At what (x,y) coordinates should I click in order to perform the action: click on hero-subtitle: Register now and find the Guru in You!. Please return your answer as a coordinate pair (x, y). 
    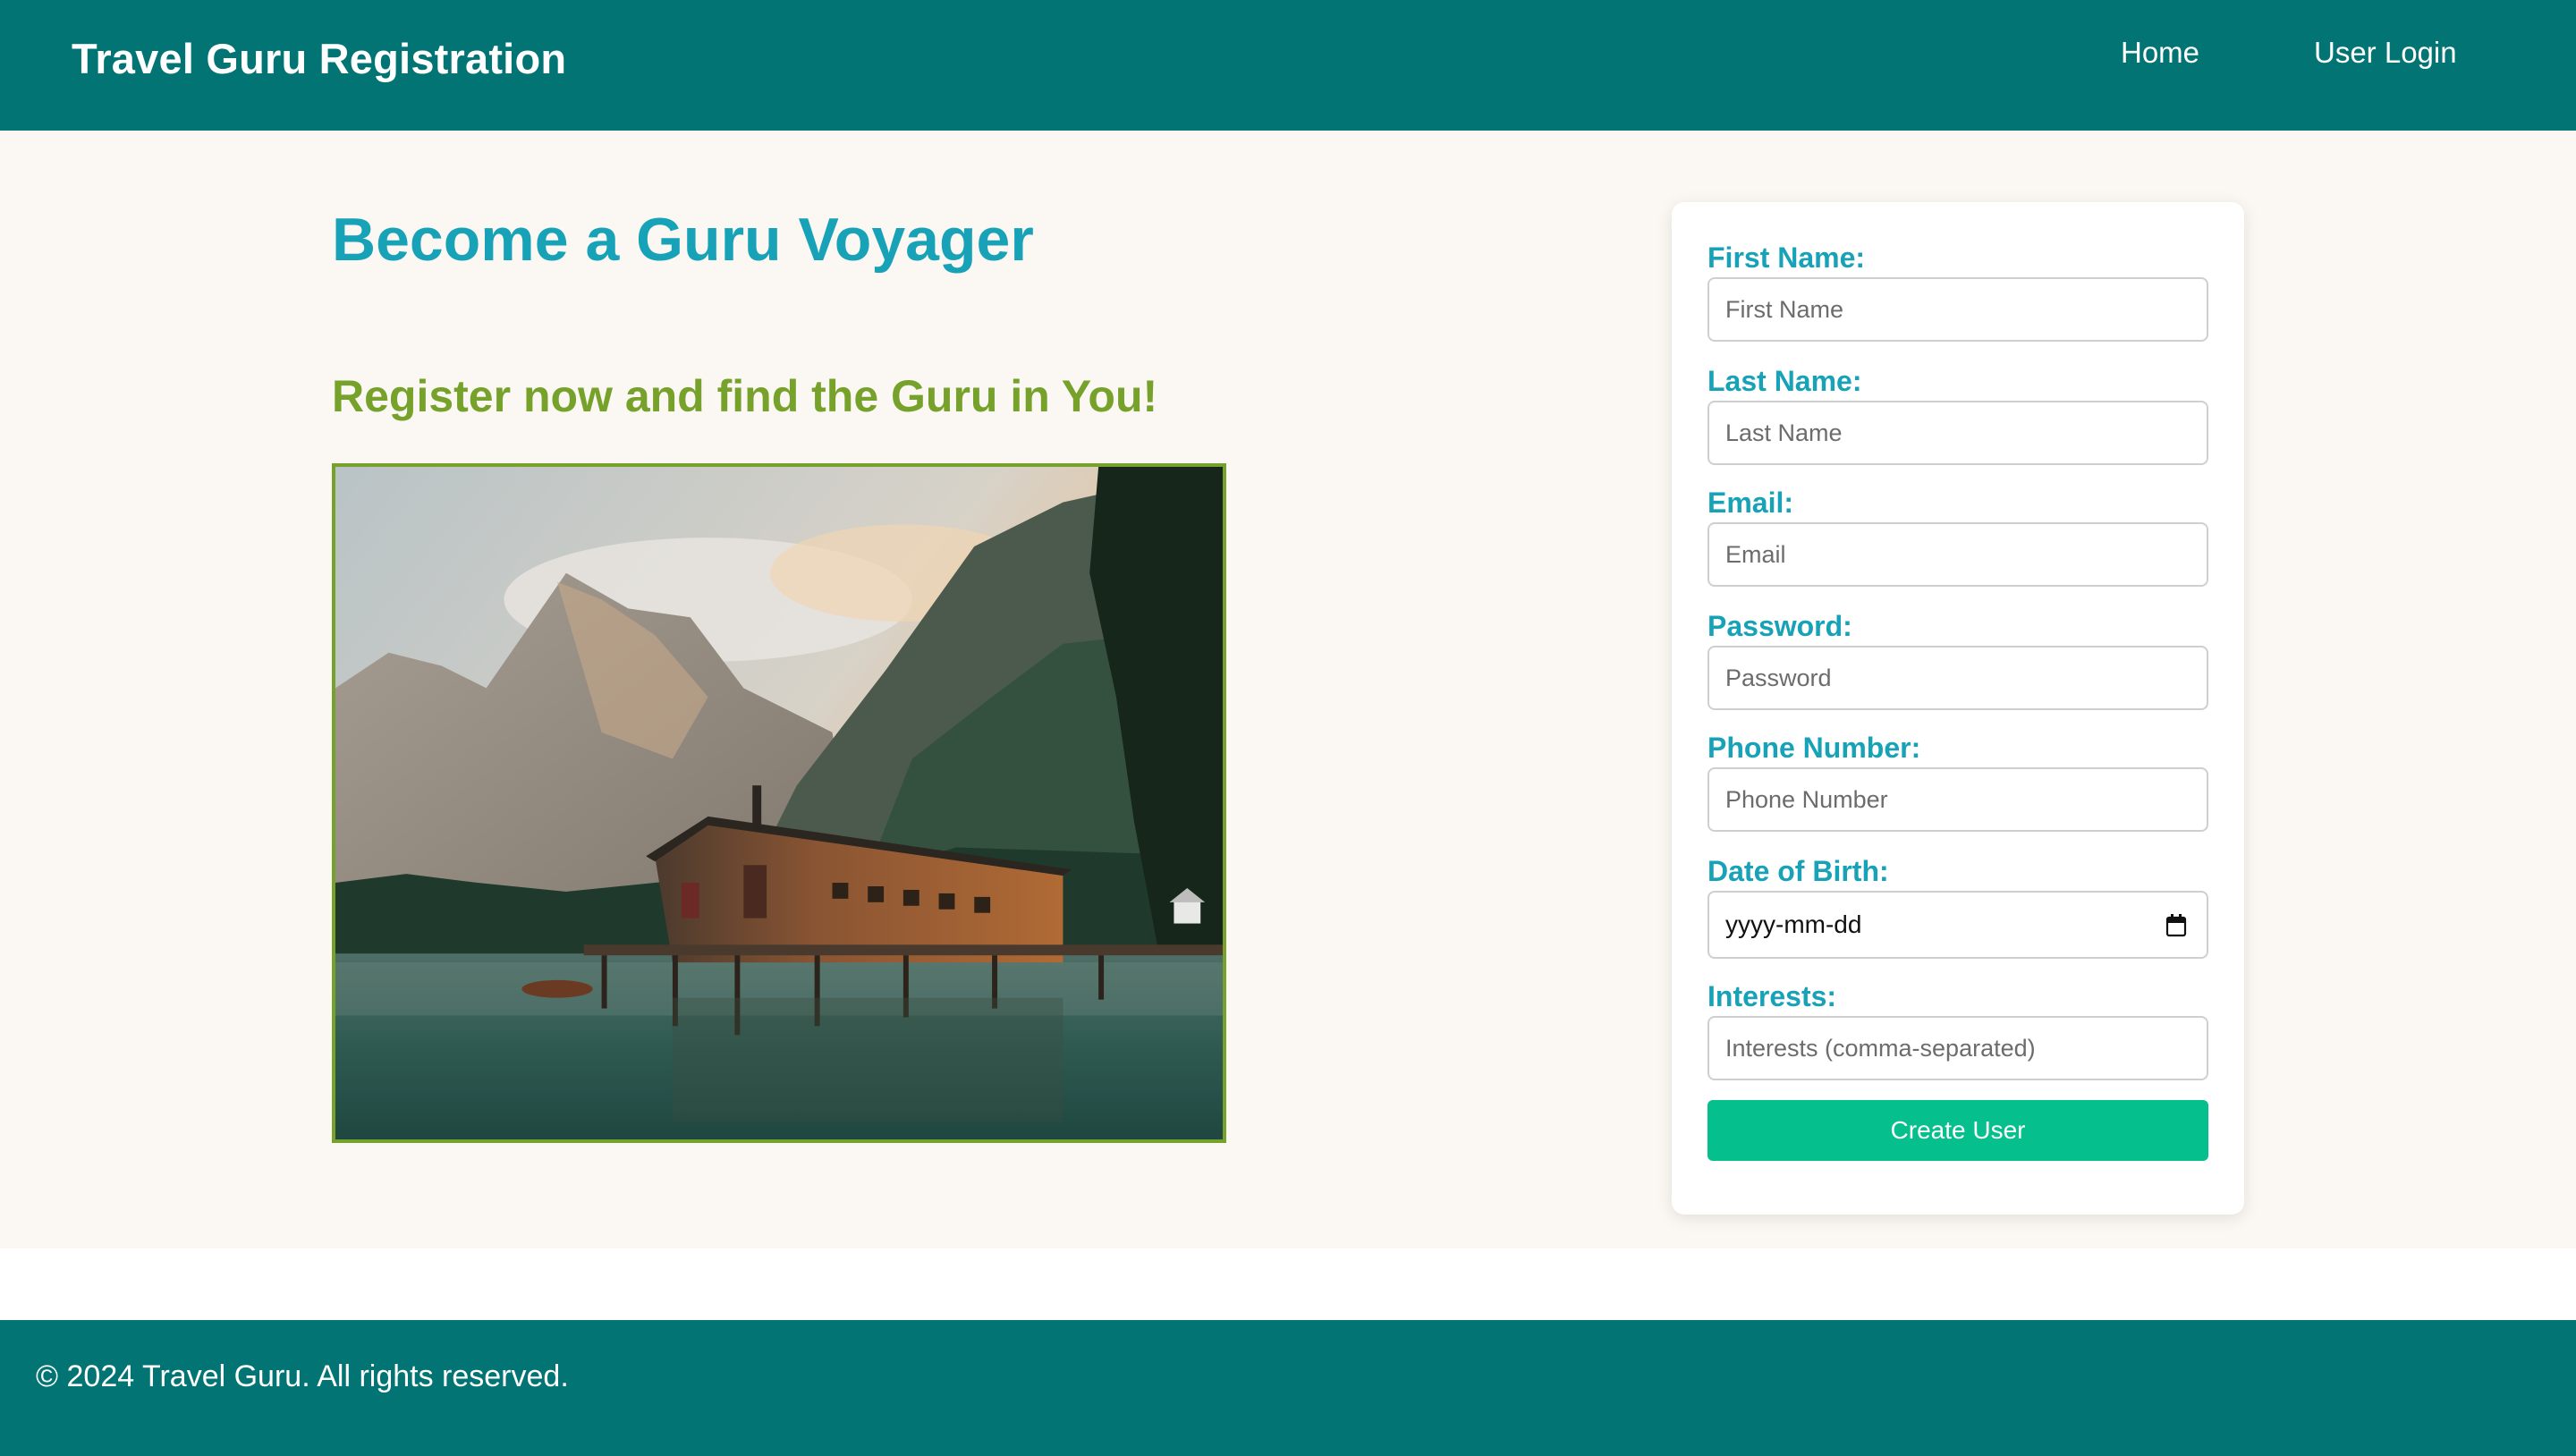
    Looking at the image, I should click on (745, 396).